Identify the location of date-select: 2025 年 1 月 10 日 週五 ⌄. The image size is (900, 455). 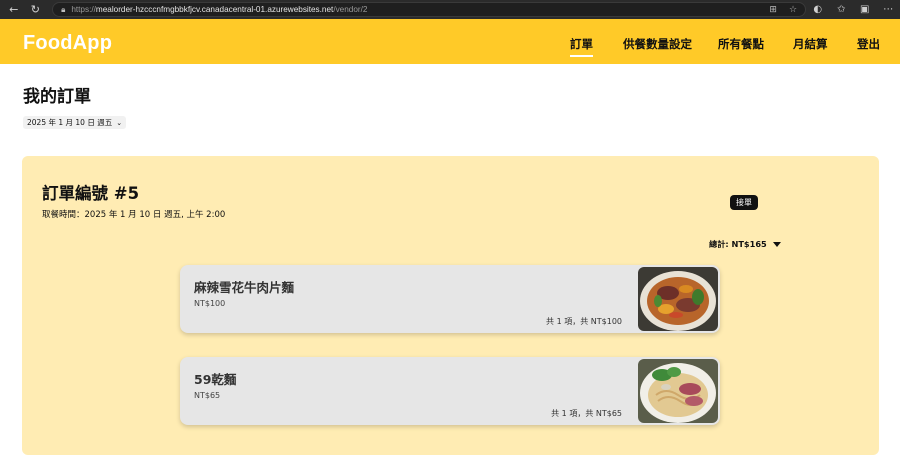
(75, 122).